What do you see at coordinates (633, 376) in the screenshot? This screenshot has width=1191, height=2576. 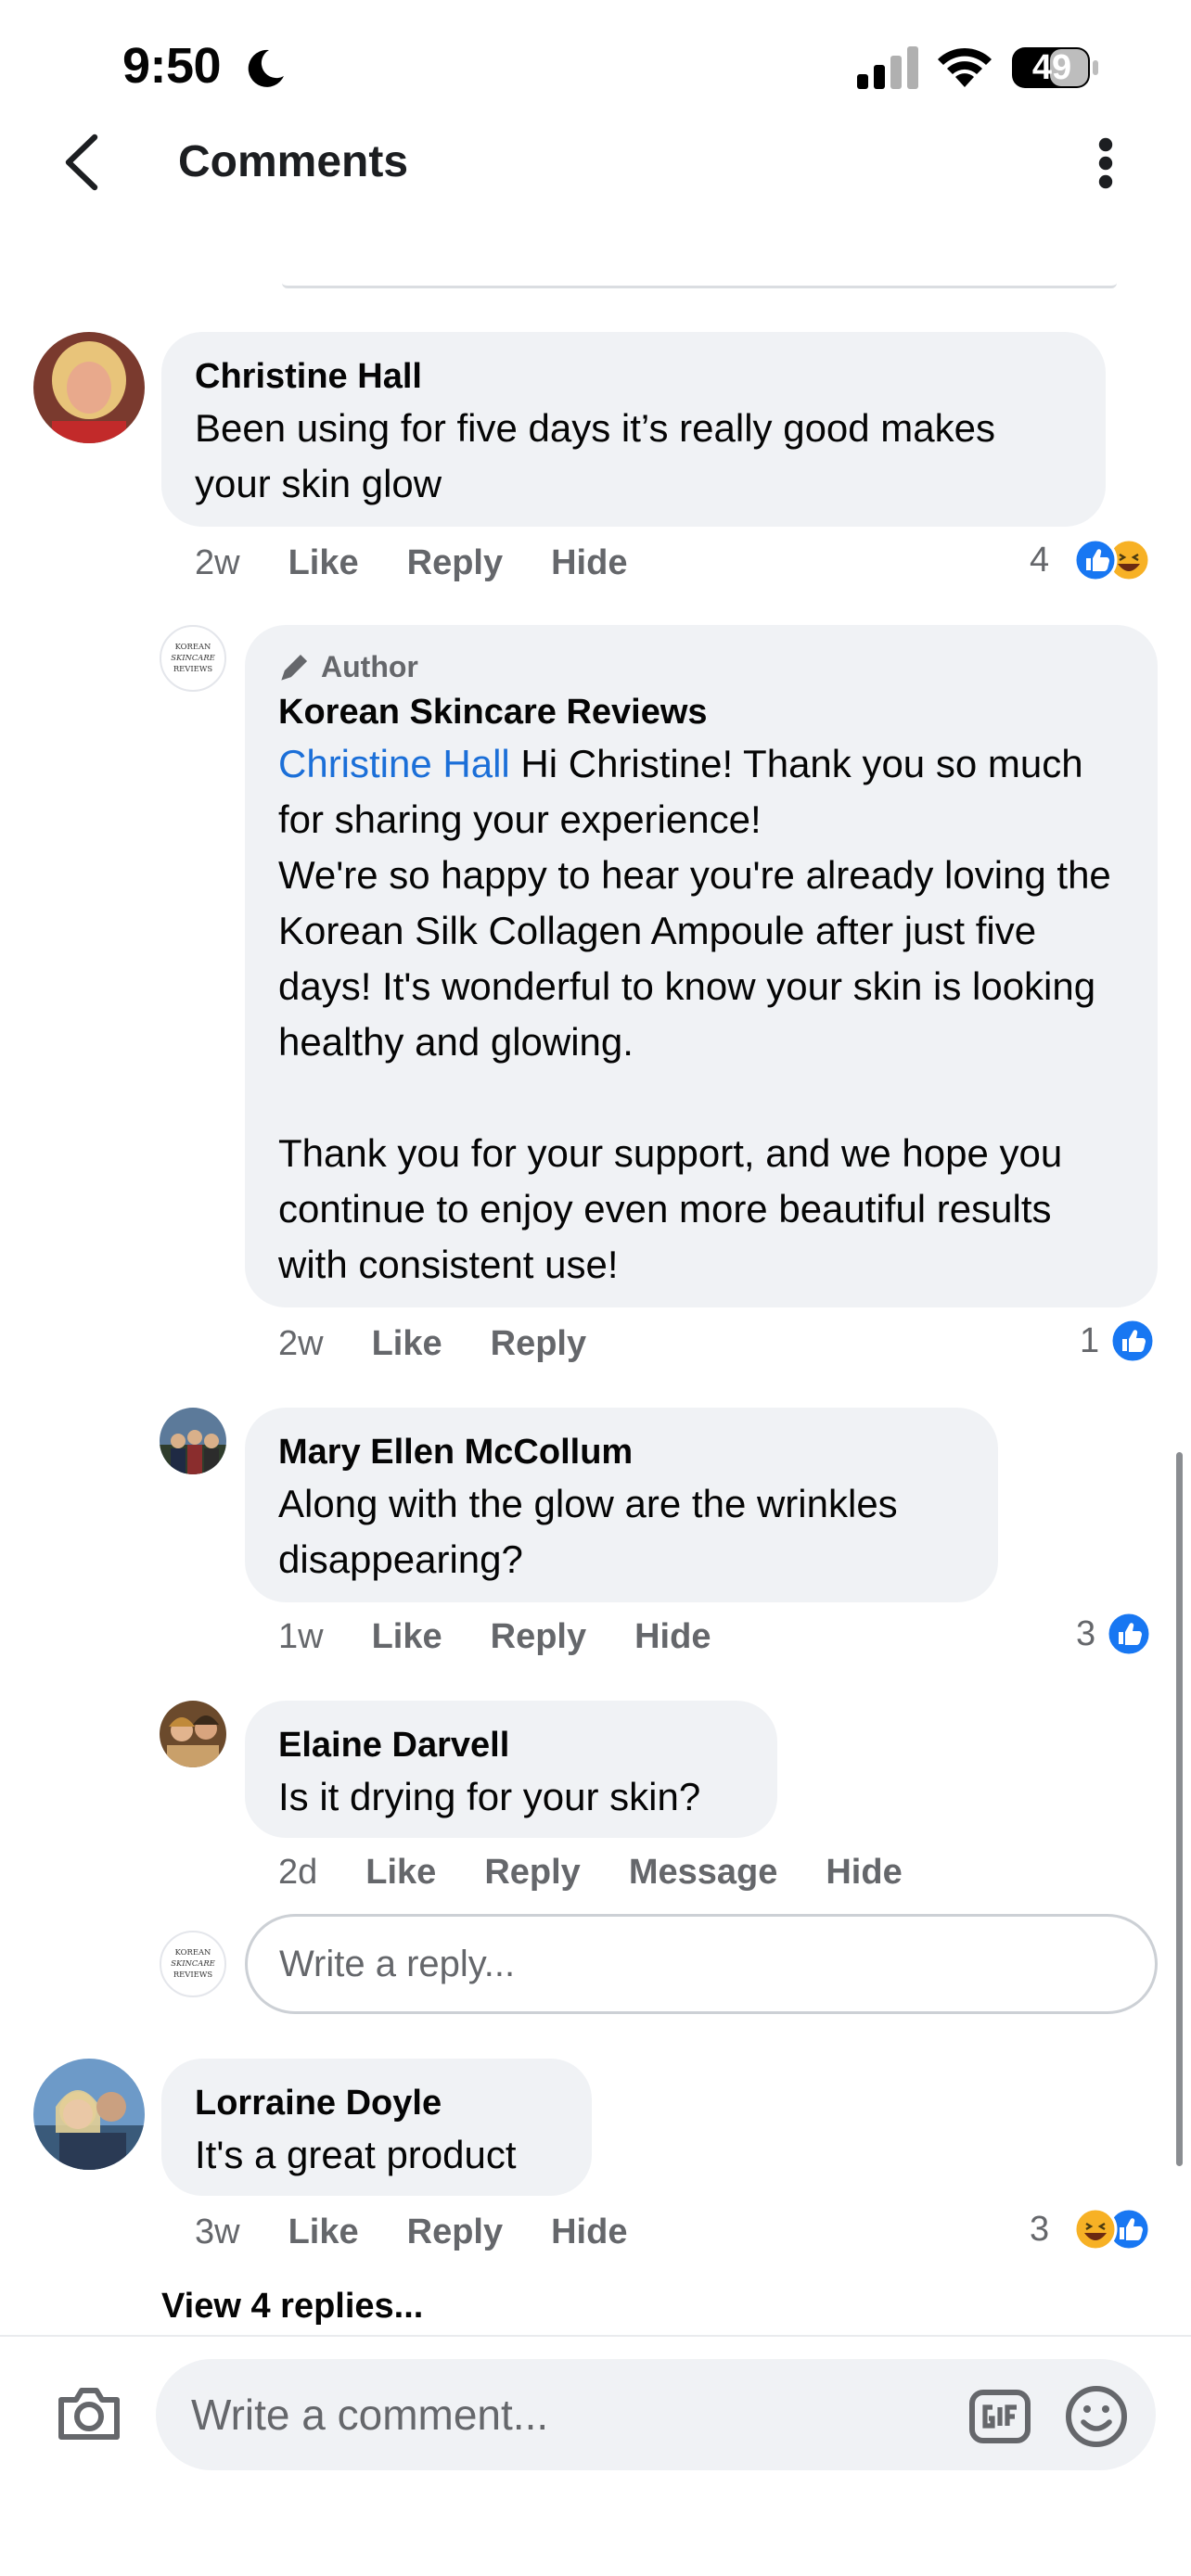 I see `commenter-name: Christine Hall` at bounding box center [633, 376].